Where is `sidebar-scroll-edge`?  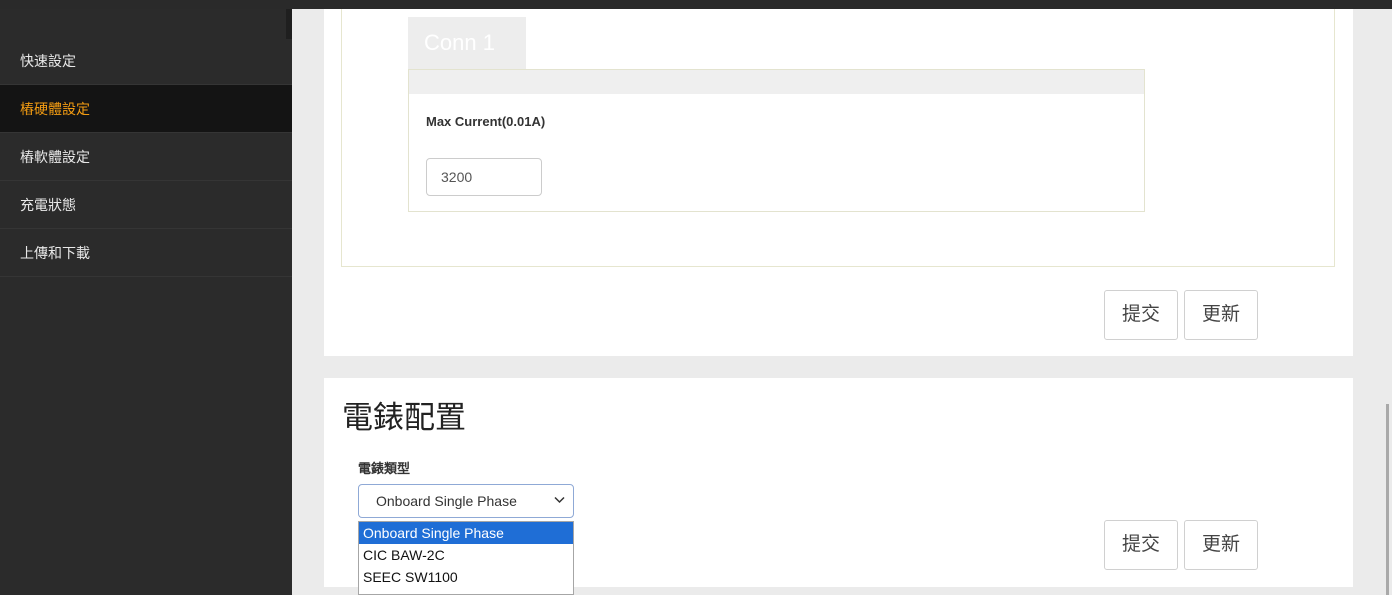
sidebar-scroll-edge is located at coordinates (289, 24).